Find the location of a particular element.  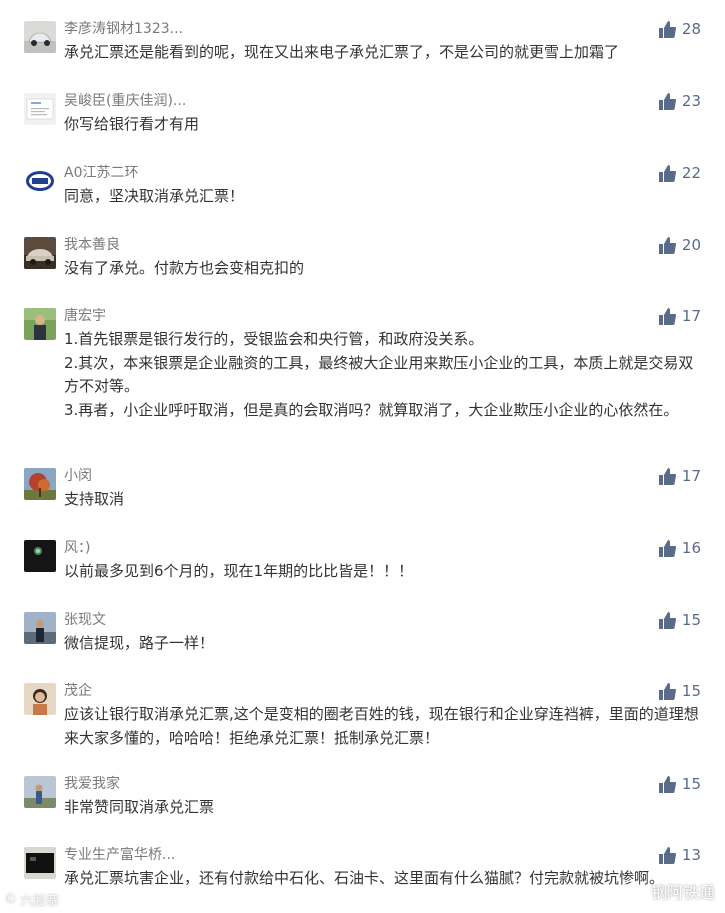

nickname: 唐宏宇 is located at coordinates (85, 316).